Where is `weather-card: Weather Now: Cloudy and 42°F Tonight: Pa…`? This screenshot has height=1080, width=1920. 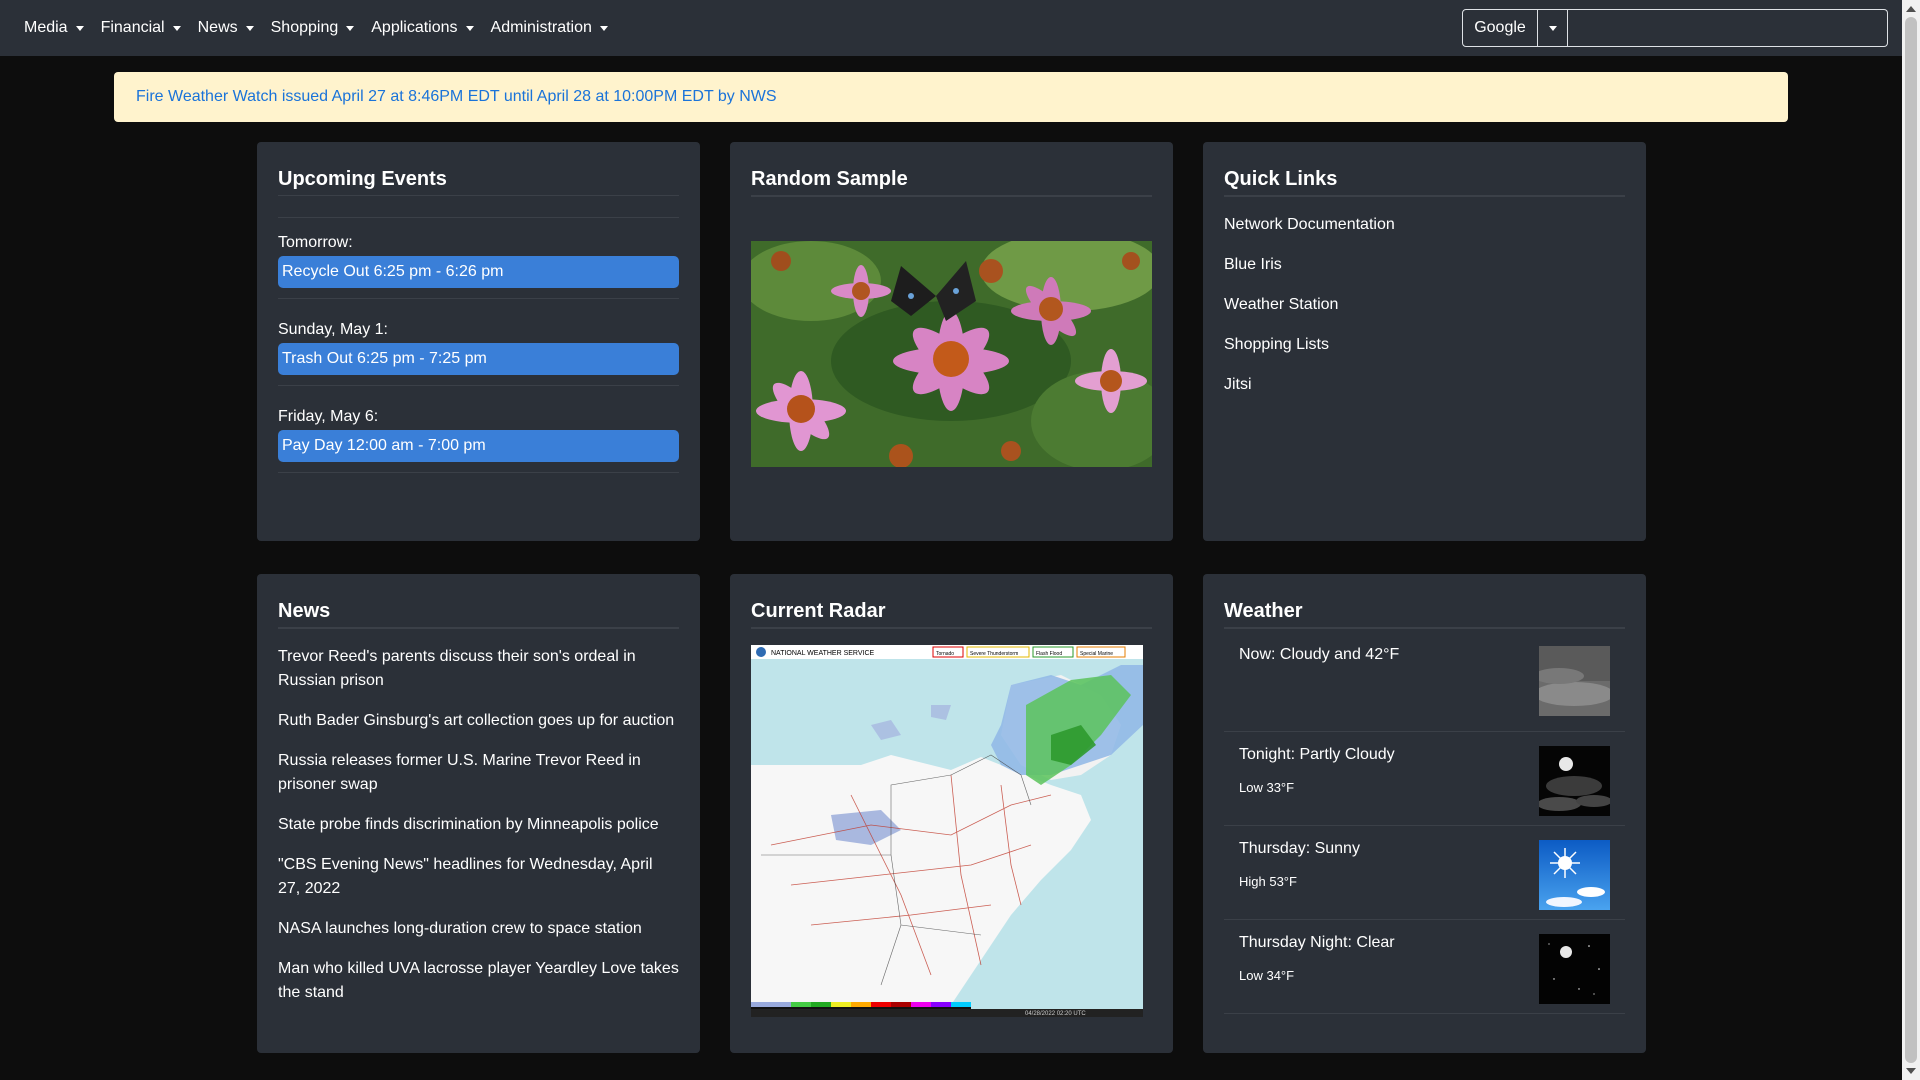 weather-card: Weather Now: Cloudy and 42°F Tonight: Pa… is located at coordinates (1424, 813).